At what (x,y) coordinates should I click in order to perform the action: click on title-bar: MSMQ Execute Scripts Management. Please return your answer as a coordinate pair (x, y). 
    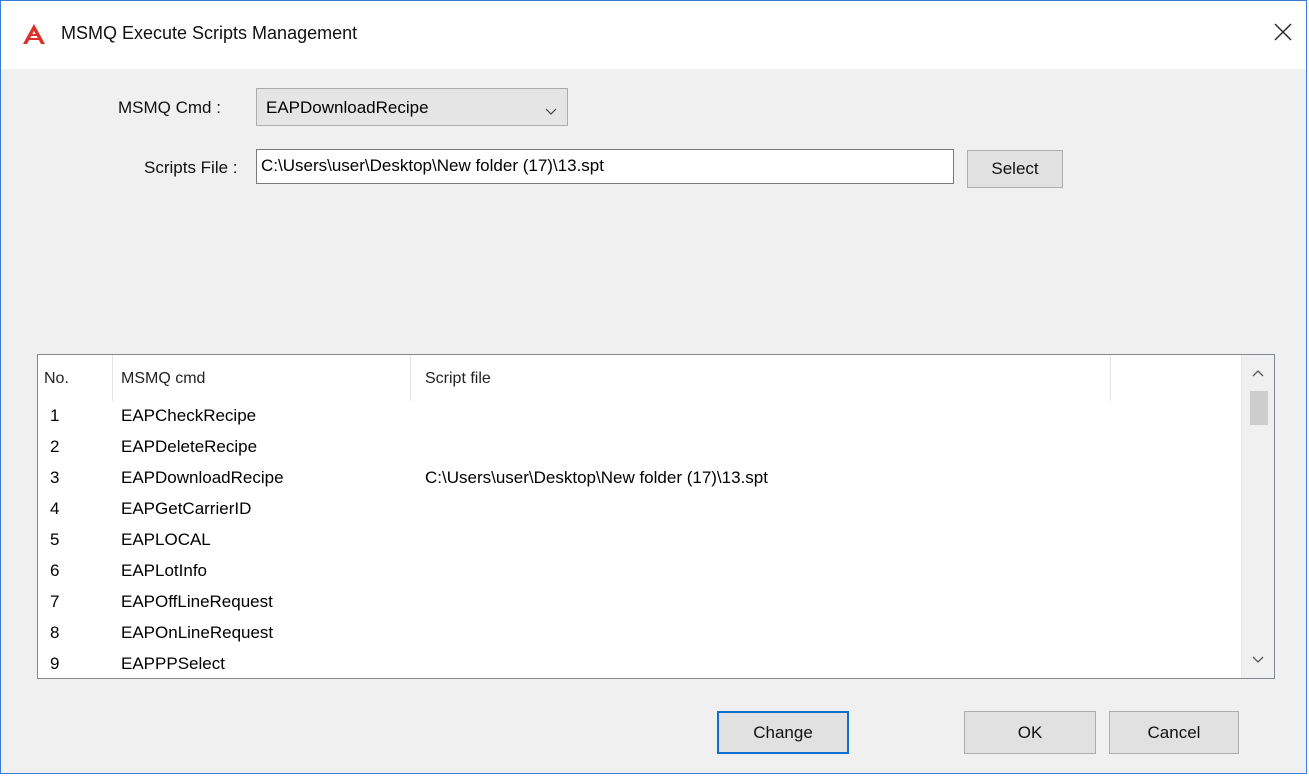
    Looking at the image, I should click on (653, 35).